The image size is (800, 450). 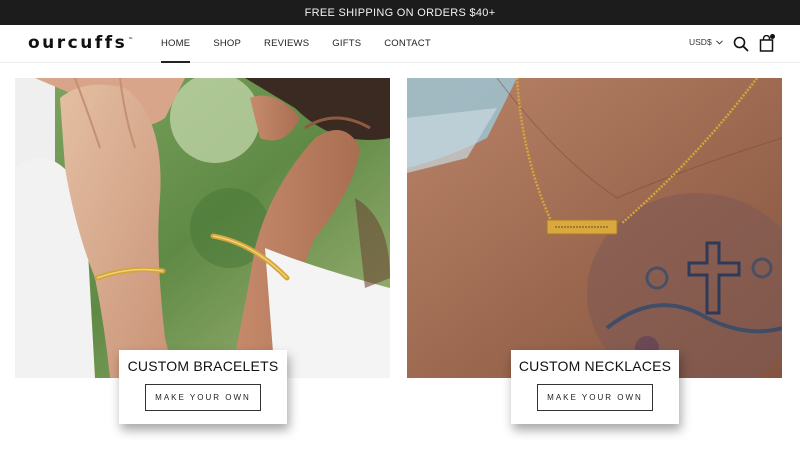 I want to click on main-nav: HOME SHOP REVIEWS GIFTS CONTACT, so click(x=307, y=44).